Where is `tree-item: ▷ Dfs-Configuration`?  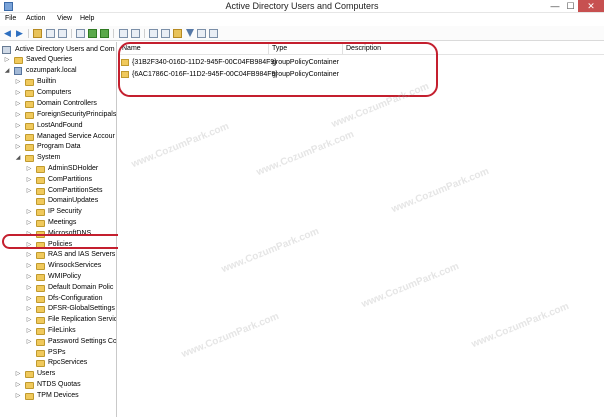 tree-item: ▷ Dfs-Configuration is located at coordinates (71, 299).